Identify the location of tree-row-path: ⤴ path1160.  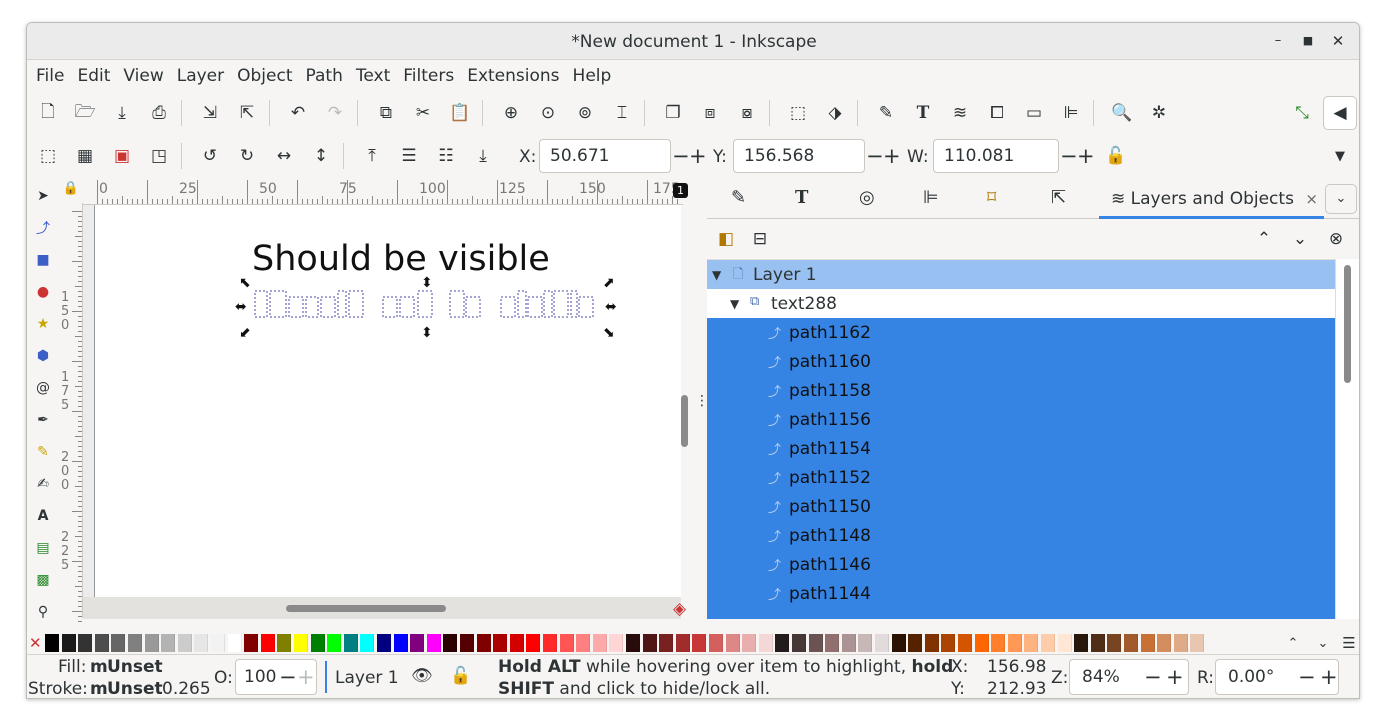
(1021, 361).